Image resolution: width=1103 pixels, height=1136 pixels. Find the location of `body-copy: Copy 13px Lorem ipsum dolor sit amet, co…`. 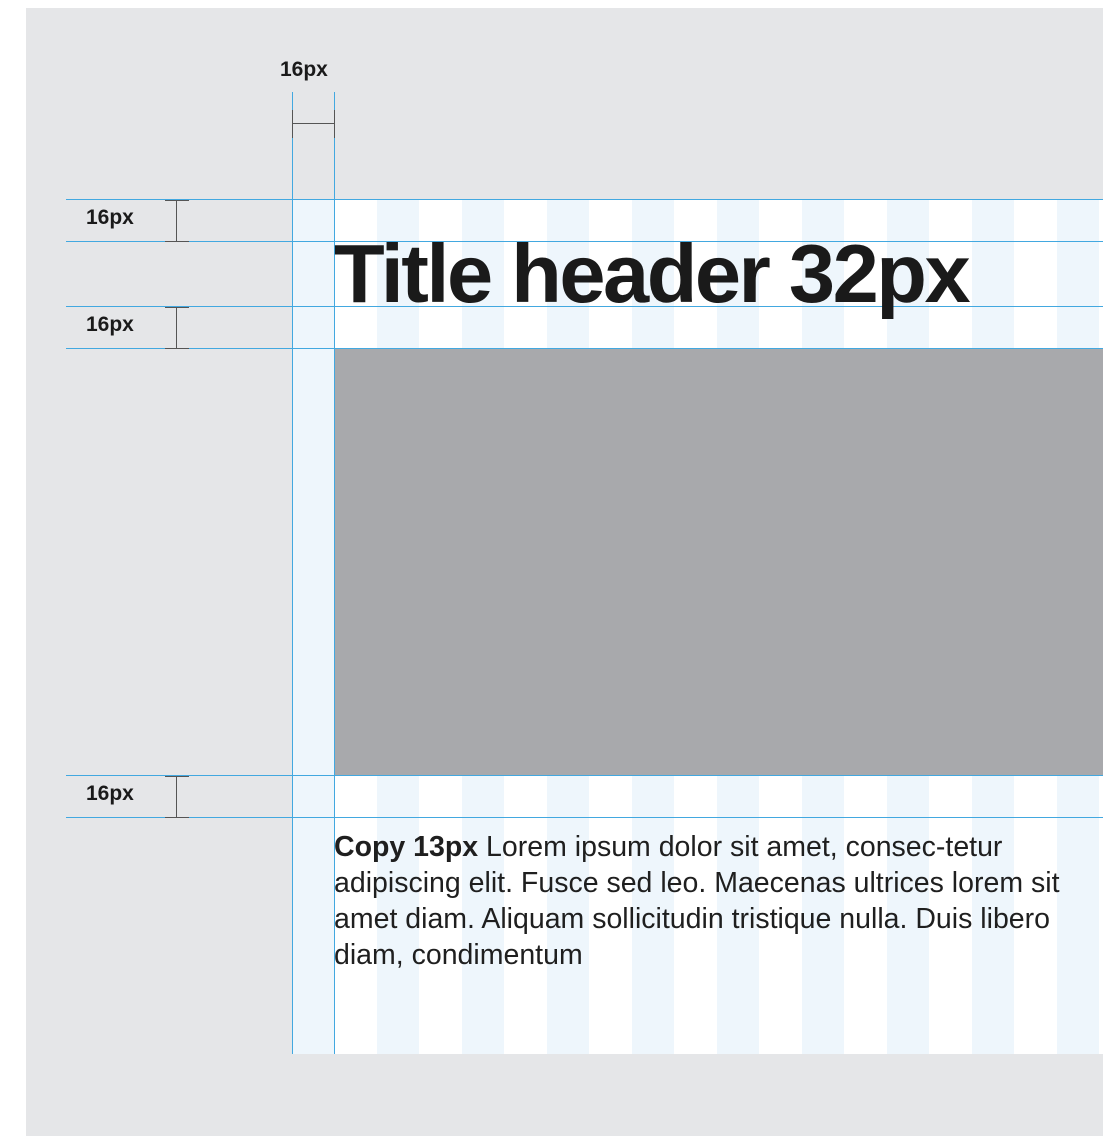

body-copy: Copy 13px Lorem ipsum dolor sit amet, co… is located at coordinates (718, 901).